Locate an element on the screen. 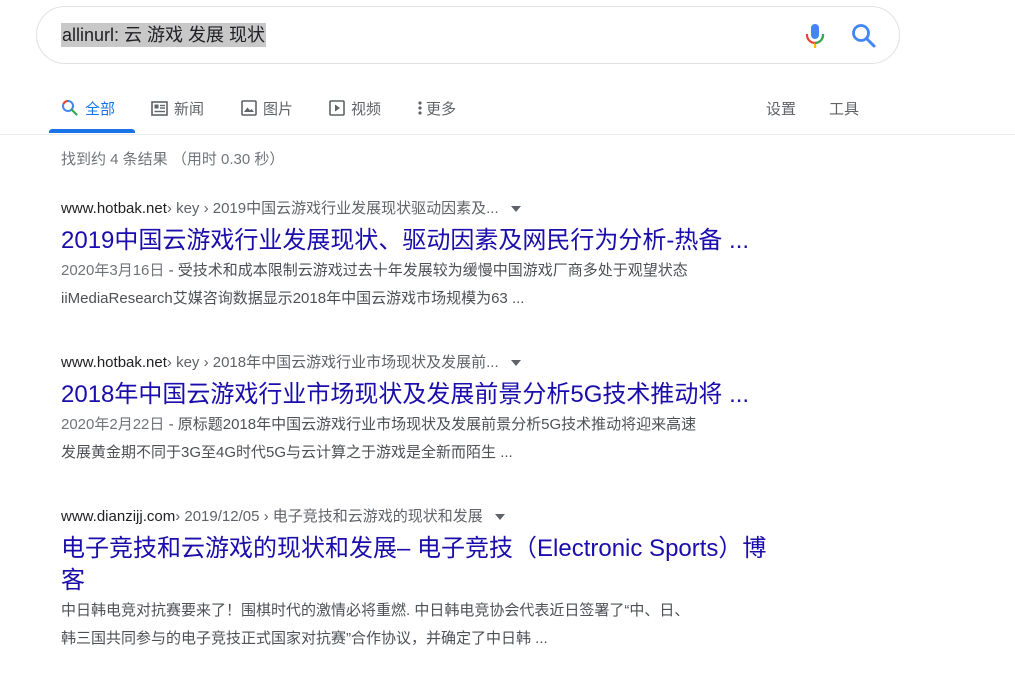 The height and width of the screenshot is (678, 1015). microphone-icon is located at coordinates (815, 36).